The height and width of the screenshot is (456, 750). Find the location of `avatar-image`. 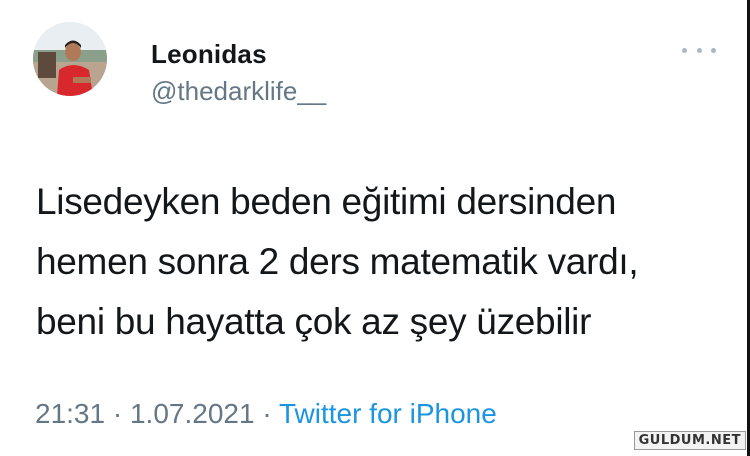

avatar-image is located at coordinates (70, 59).